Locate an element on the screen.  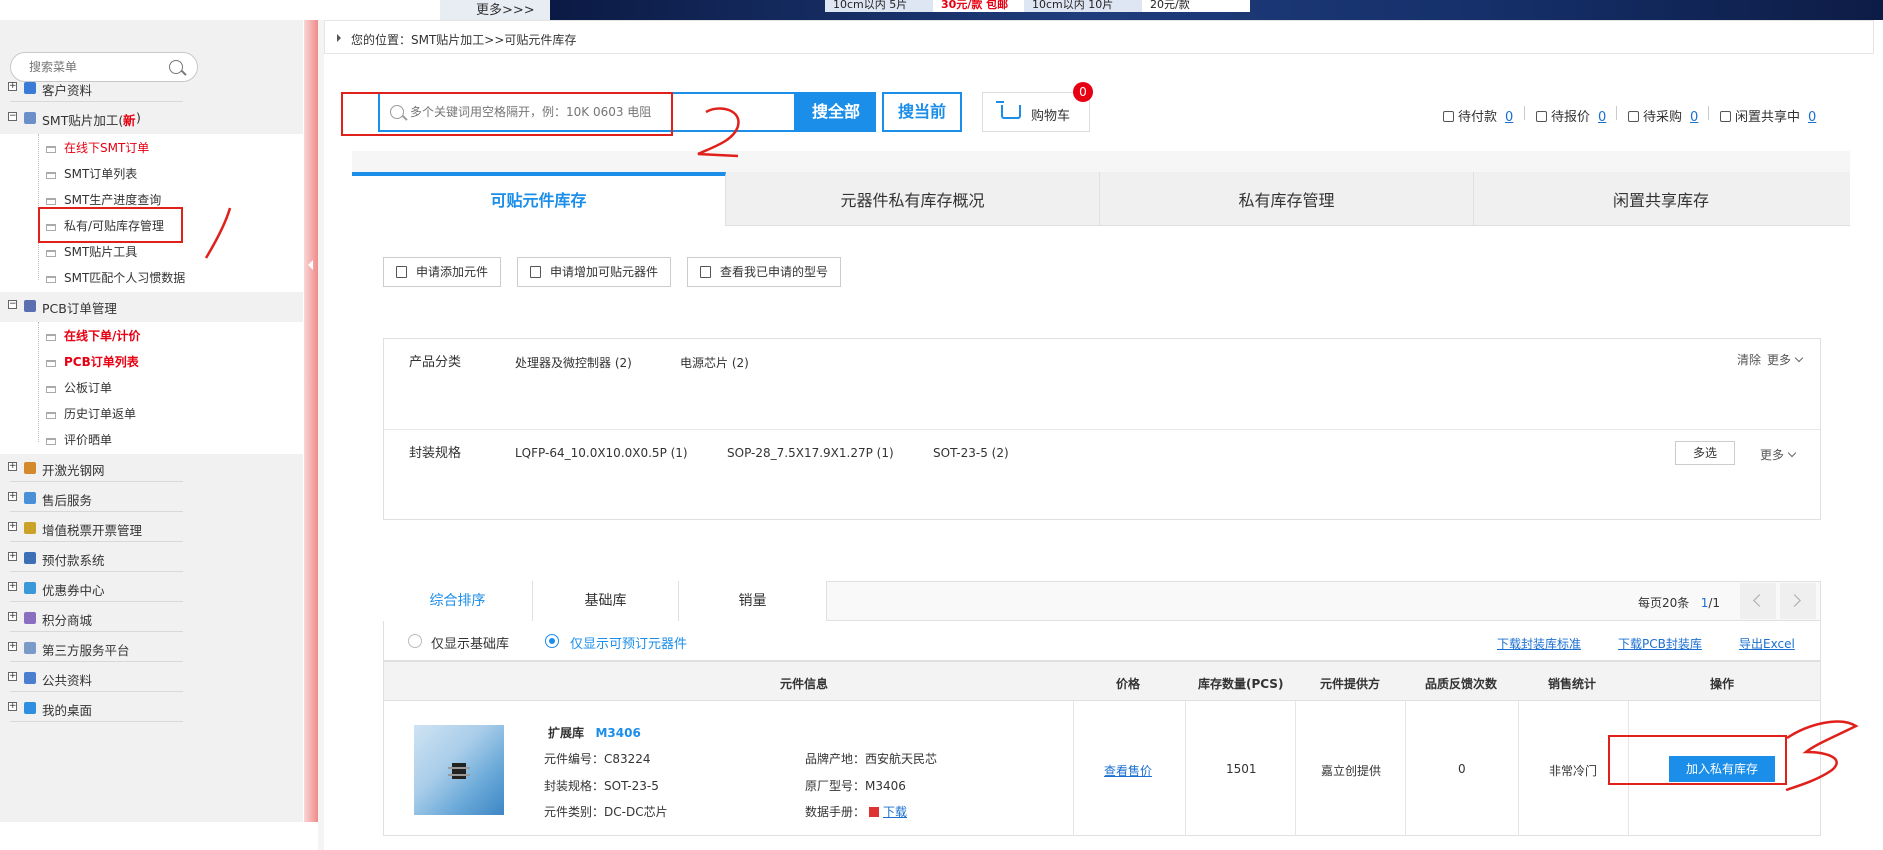
download-package-standard-link: 下载封装库标准 is located at coordinates (1539, 643).